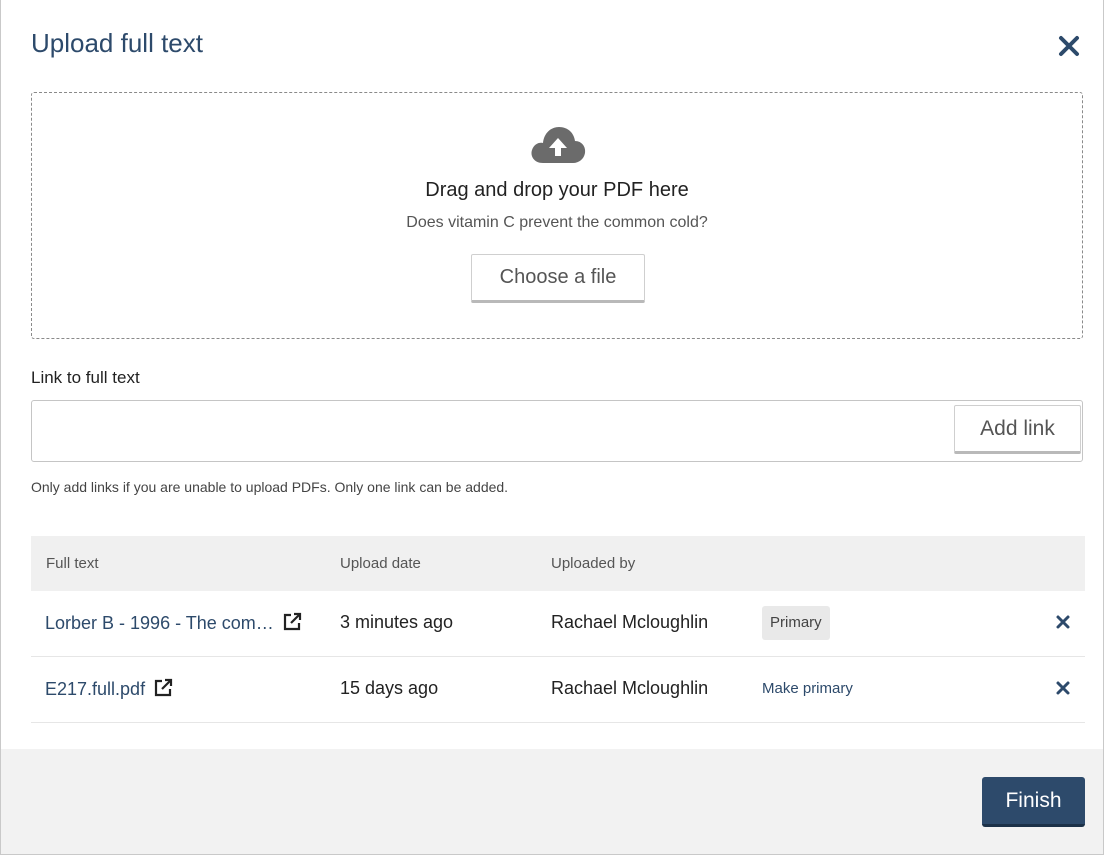 This screenshot has width=1104, height=856. I want to click on upload-date: 15 days ago, so click(389, 688).